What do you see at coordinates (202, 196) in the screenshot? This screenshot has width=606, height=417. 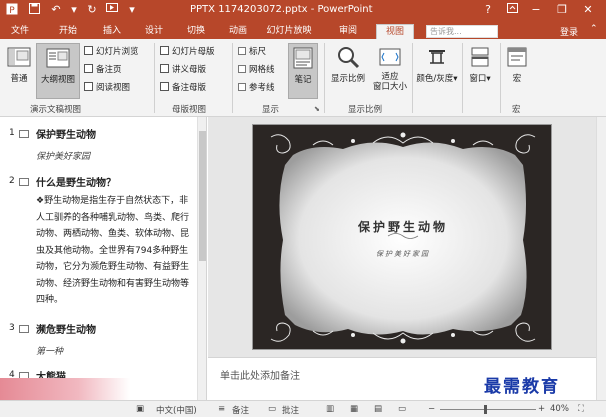 I see `scrollbar-thumb` at bounding box center [202, 196].